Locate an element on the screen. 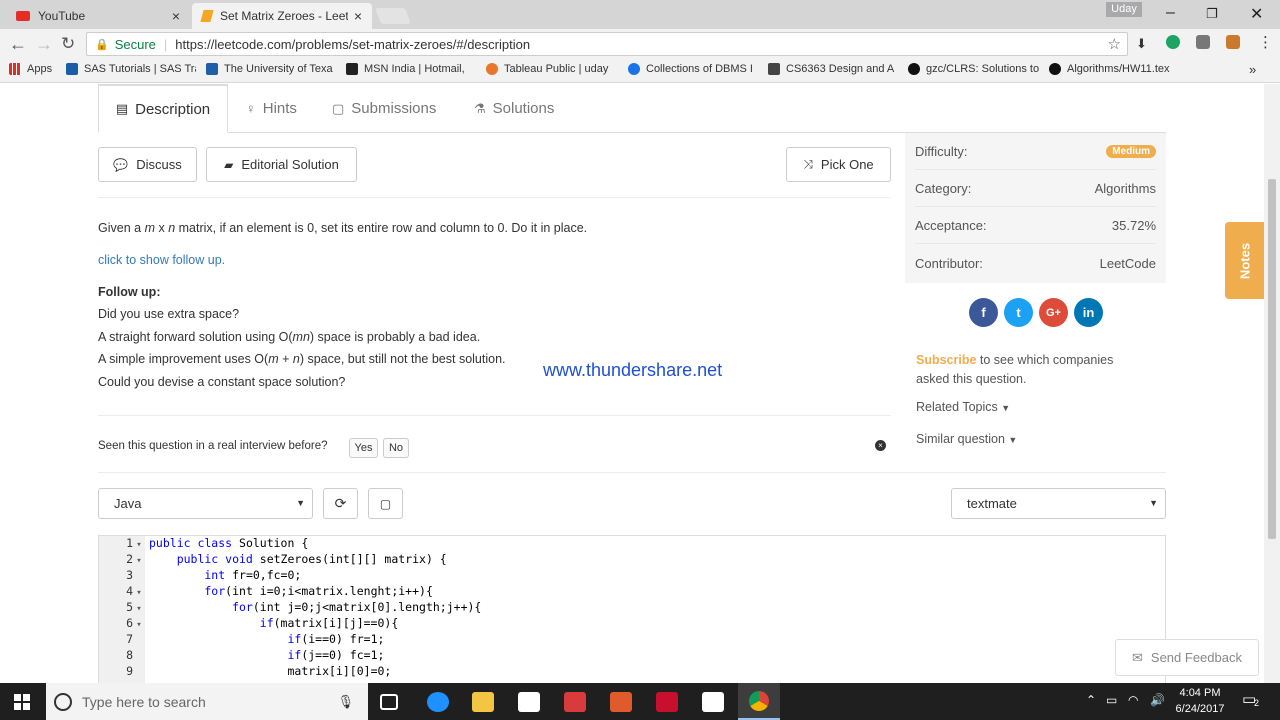 The width and height of the screenshot is (1280, 720). edge-icon is located at coordinates (438, 702).